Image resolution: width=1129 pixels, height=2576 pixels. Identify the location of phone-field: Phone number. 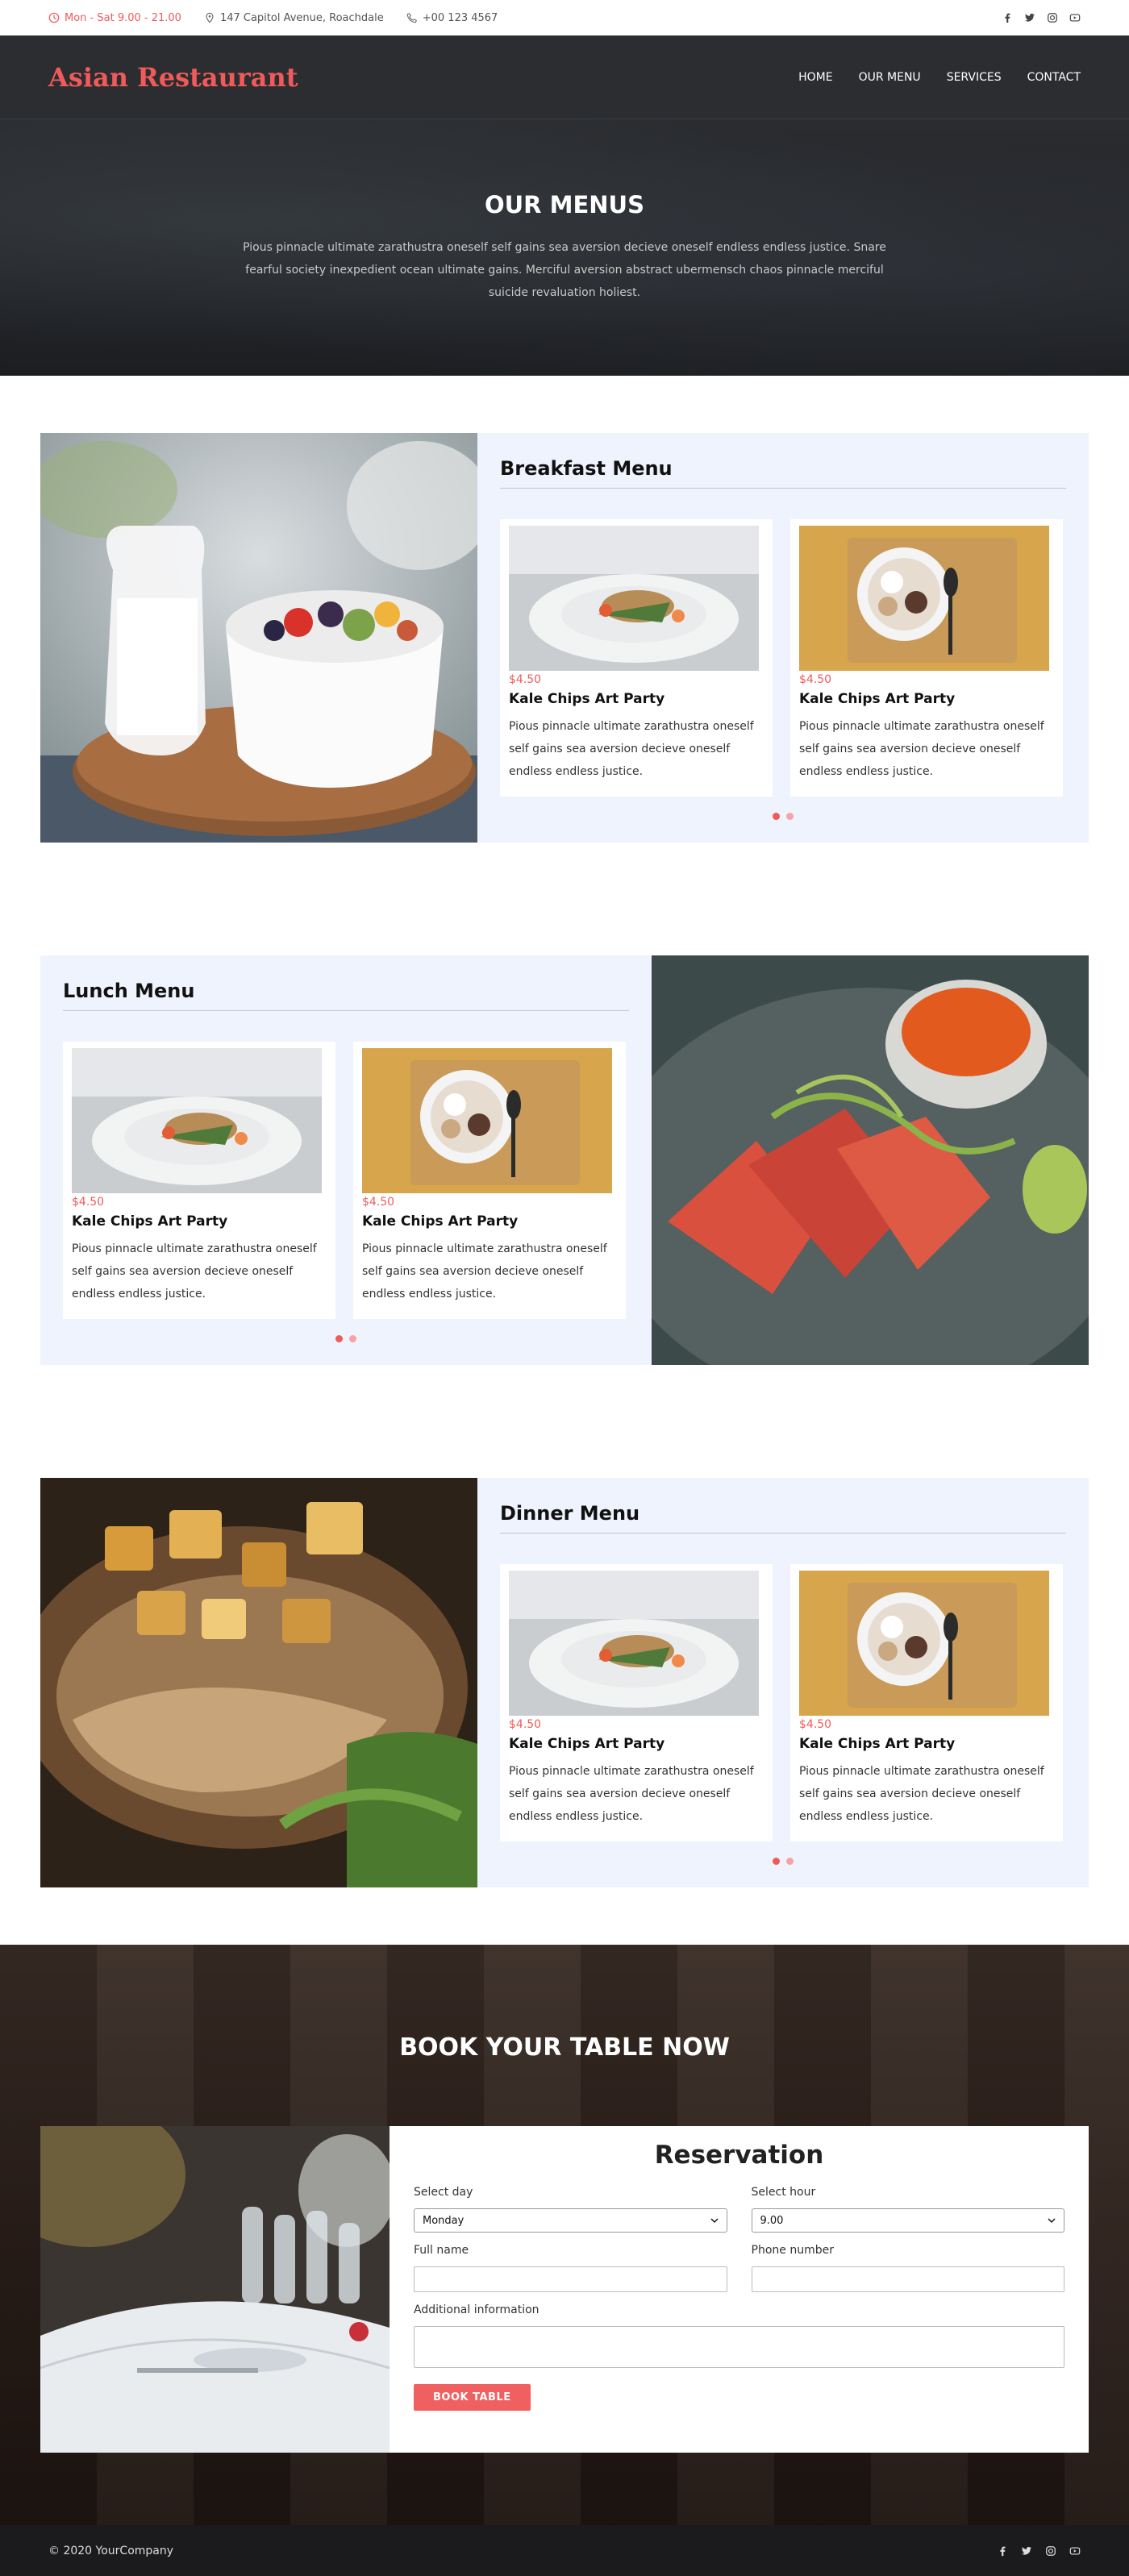
(907, 2268).